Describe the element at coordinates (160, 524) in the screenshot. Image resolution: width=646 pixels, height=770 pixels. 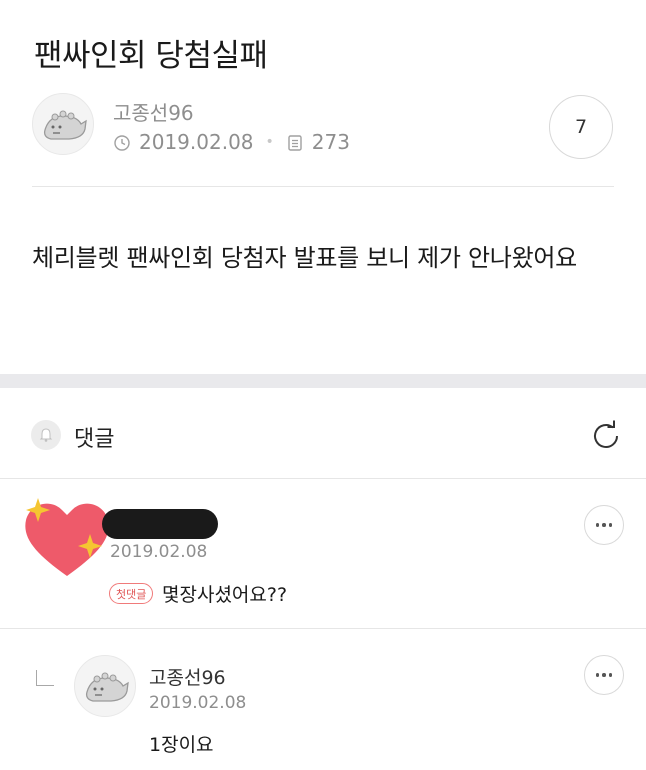
I see `redacted-username` at that location.